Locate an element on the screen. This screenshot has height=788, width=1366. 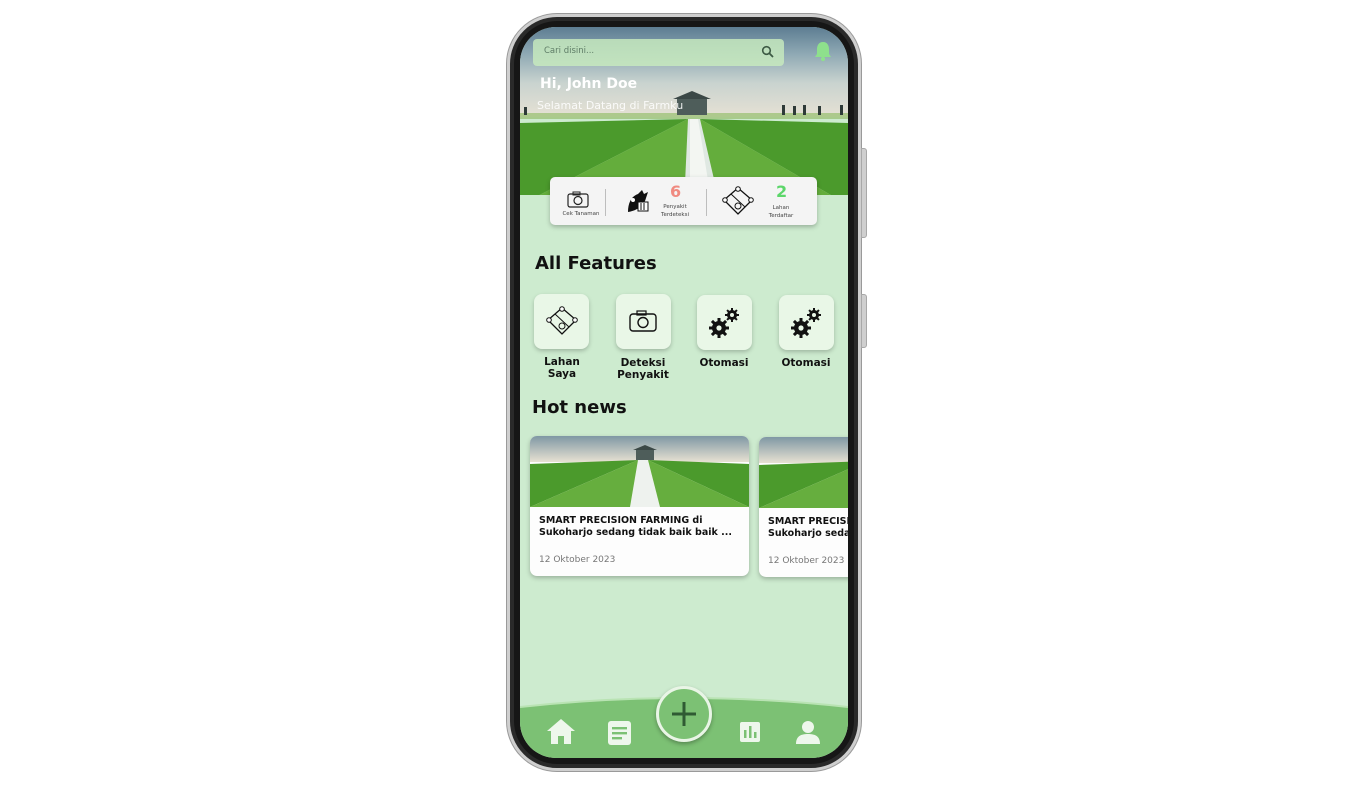
feature-label: Saya is located at coordinates (562, 374).